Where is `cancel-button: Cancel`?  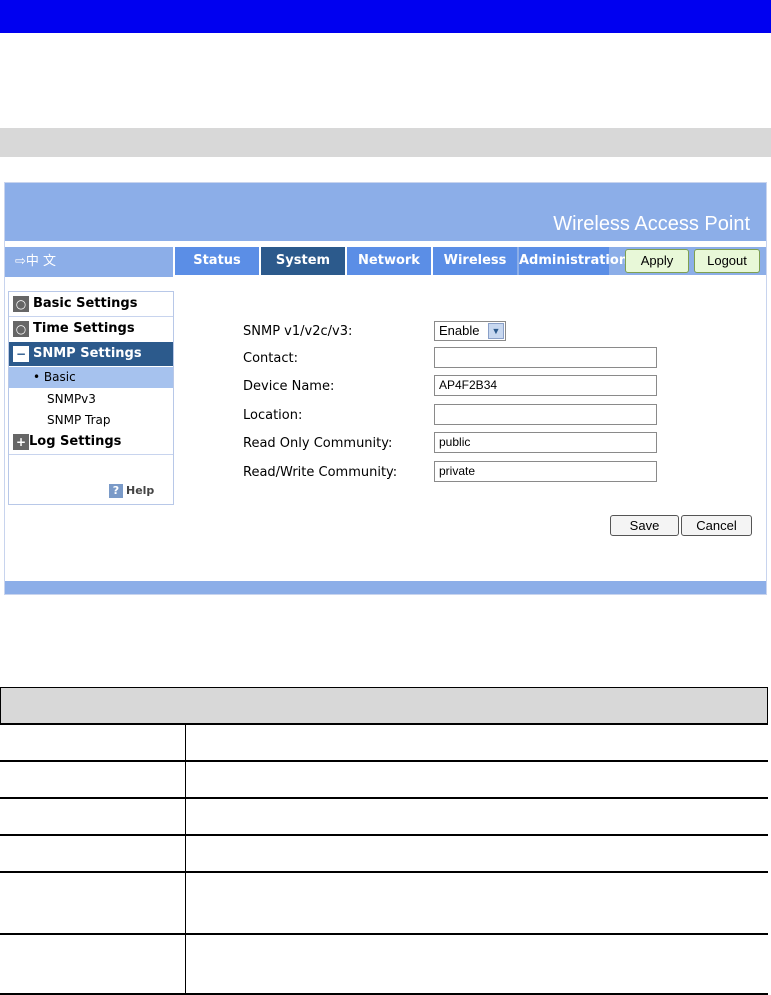
cancel-button: Cancel is located at coordinates (716, 525).